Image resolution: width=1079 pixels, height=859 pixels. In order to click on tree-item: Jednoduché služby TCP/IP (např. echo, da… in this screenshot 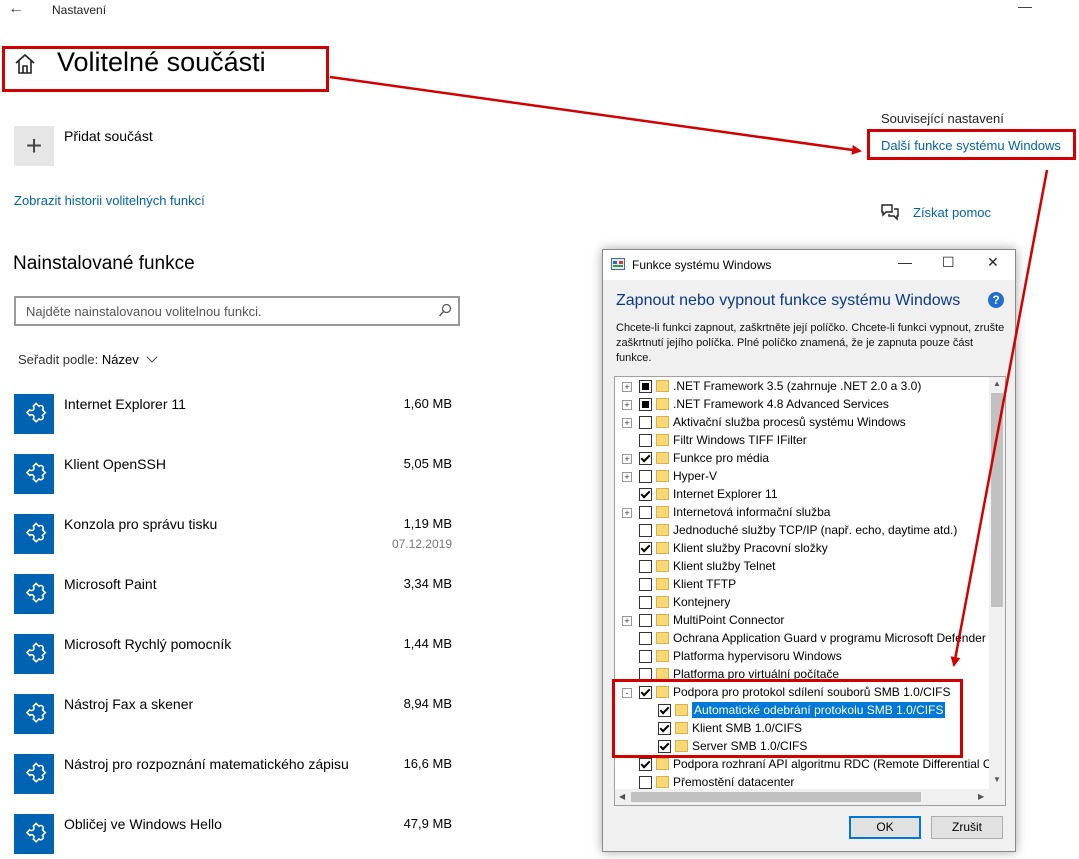, I will do `click(805, 531)`.